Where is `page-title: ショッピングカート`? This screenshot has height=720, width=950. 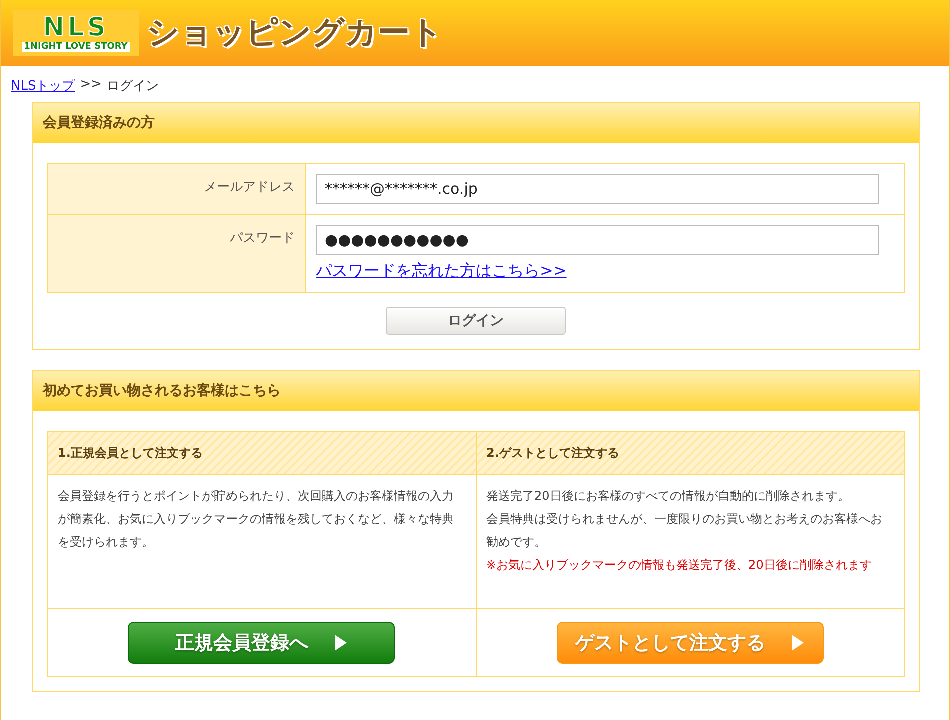 page-title: ショッピングカート is located at coordinates (295, 32).